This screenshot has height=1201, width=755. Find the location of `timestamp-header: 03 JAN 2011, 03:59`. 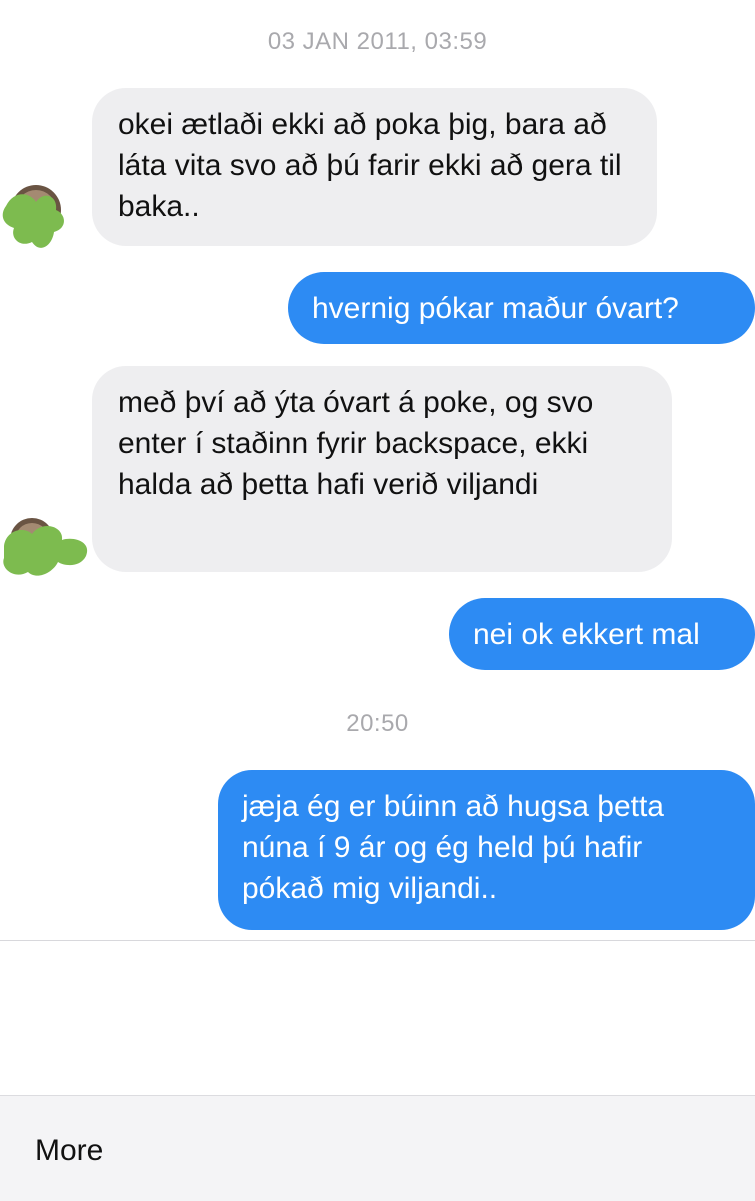

timestamp-header: 03 JAN 2011, 03:59 is located at coordinates (377, 41).